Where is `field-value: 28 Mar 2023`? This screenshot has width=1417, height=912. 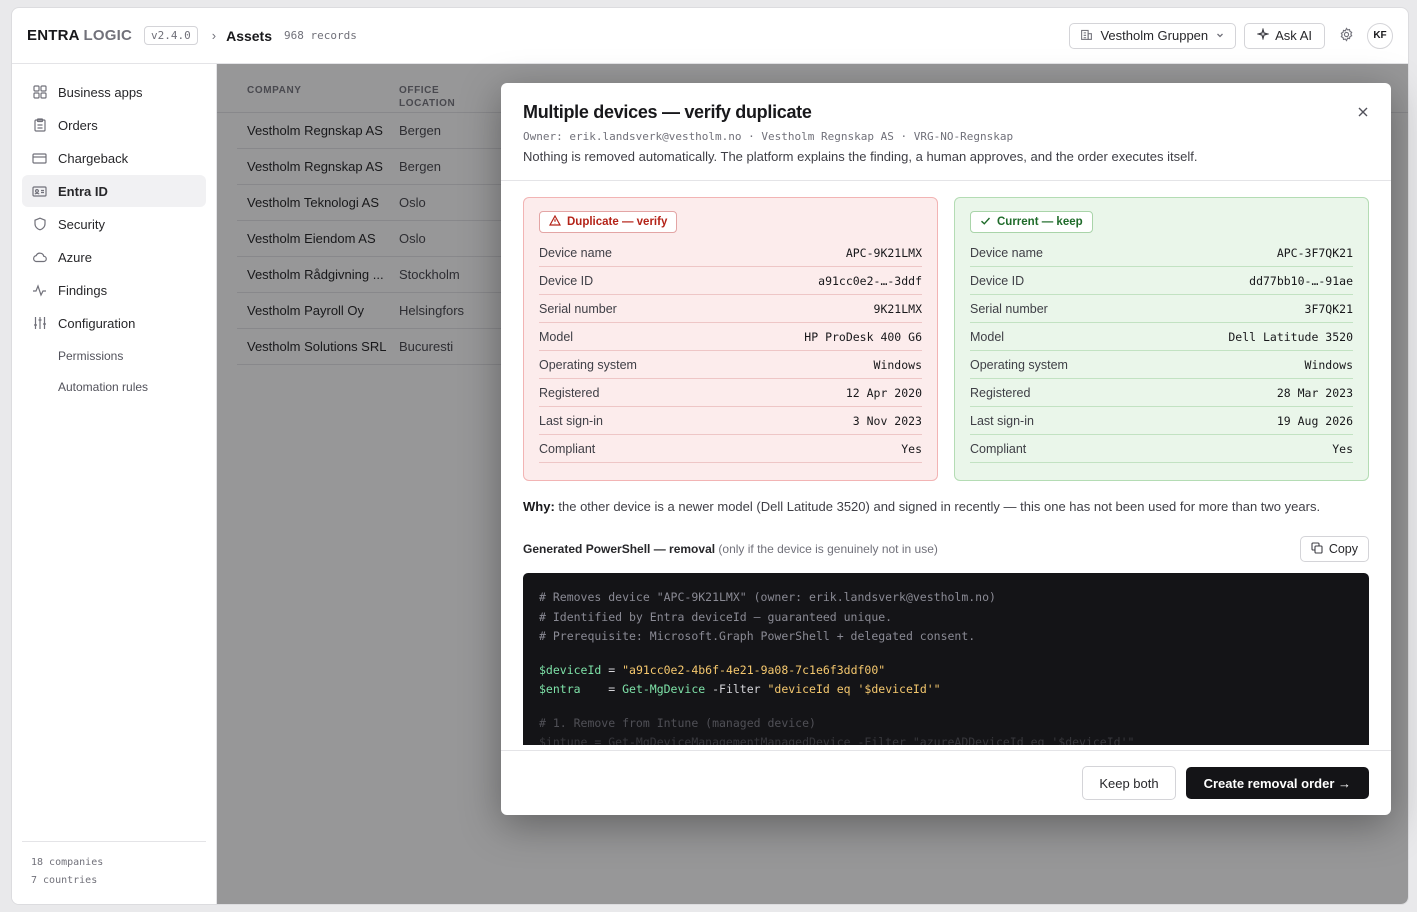 field-value: 28 Mar 2023 is located at coordinates (1314, 392).